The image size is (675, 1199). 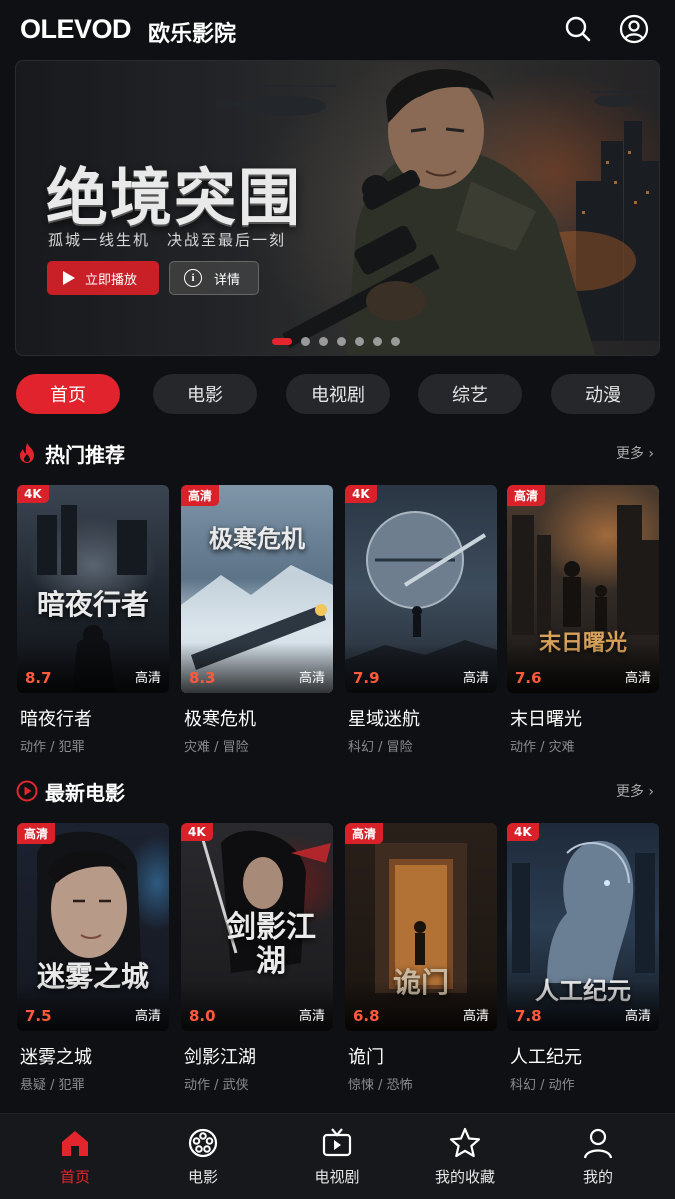 I want to click on movie-genre: 惊悚 / 恐怖, so click(x=380, y=1085).